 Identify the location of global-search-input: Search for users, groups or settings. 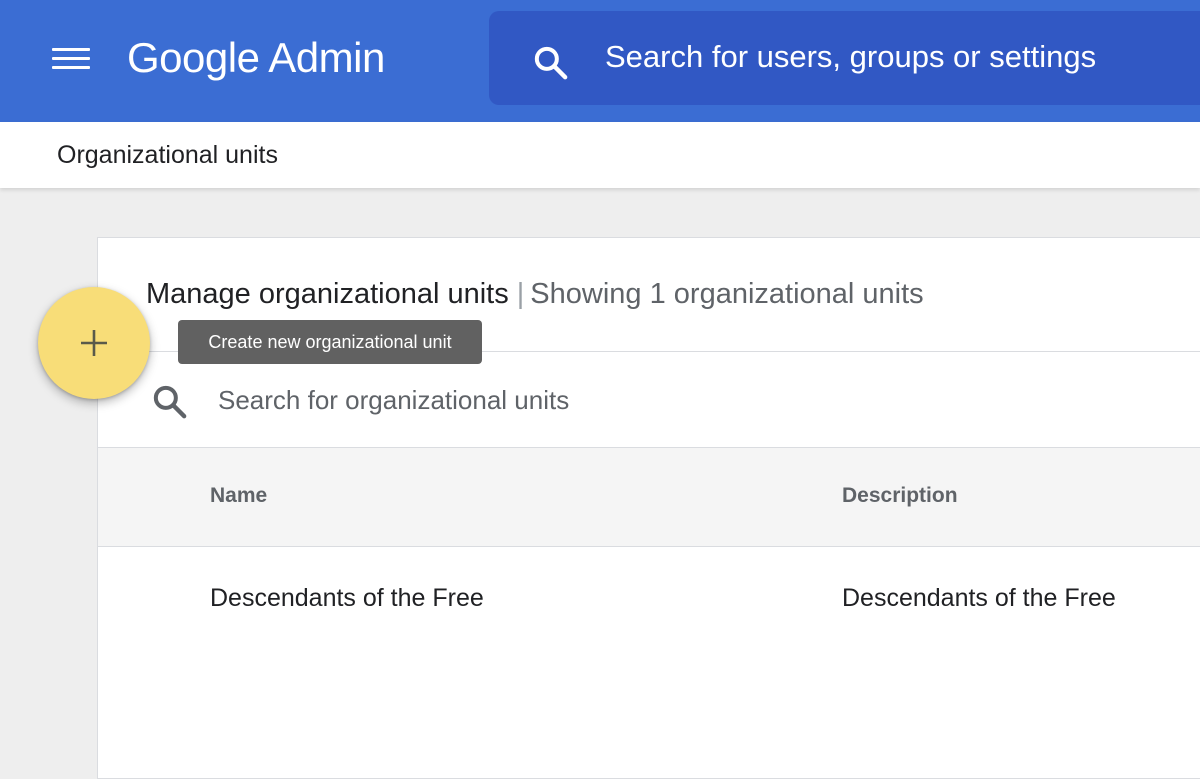
(850, 57).